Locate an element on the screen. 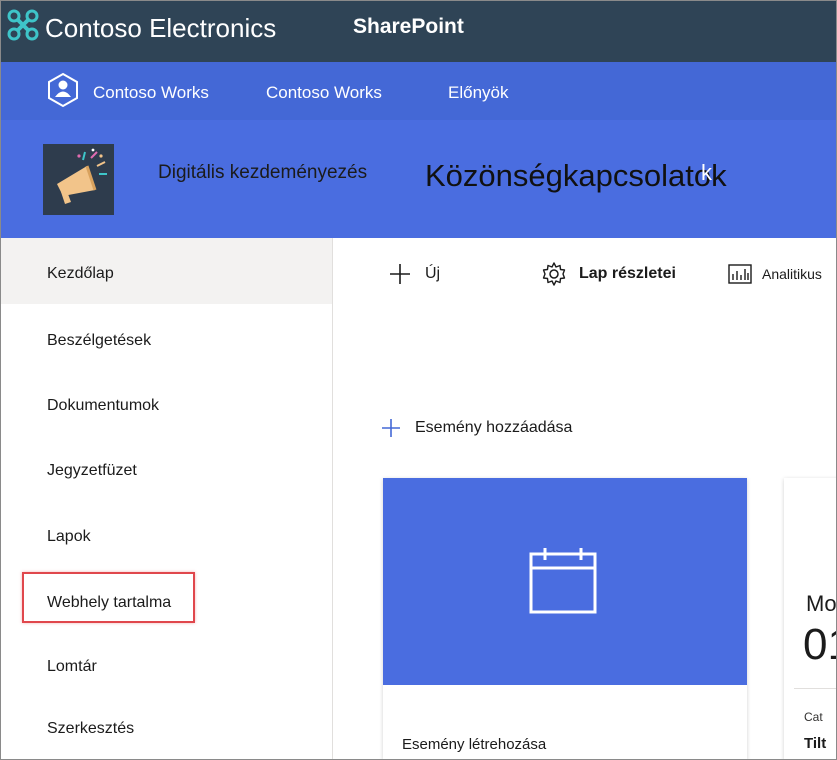 This screenshot has height=760, width=837. hub-link-contoso-works: Contoso Works is located at coordinates (151, 93).